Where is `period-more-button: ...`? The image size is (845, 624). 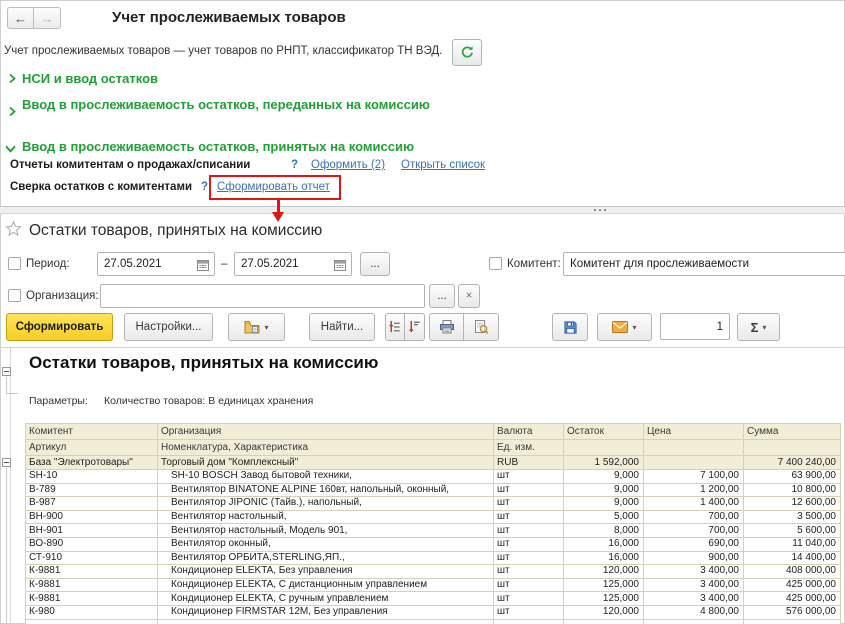
period-more-button: ... is located at coordinates (375, 264).